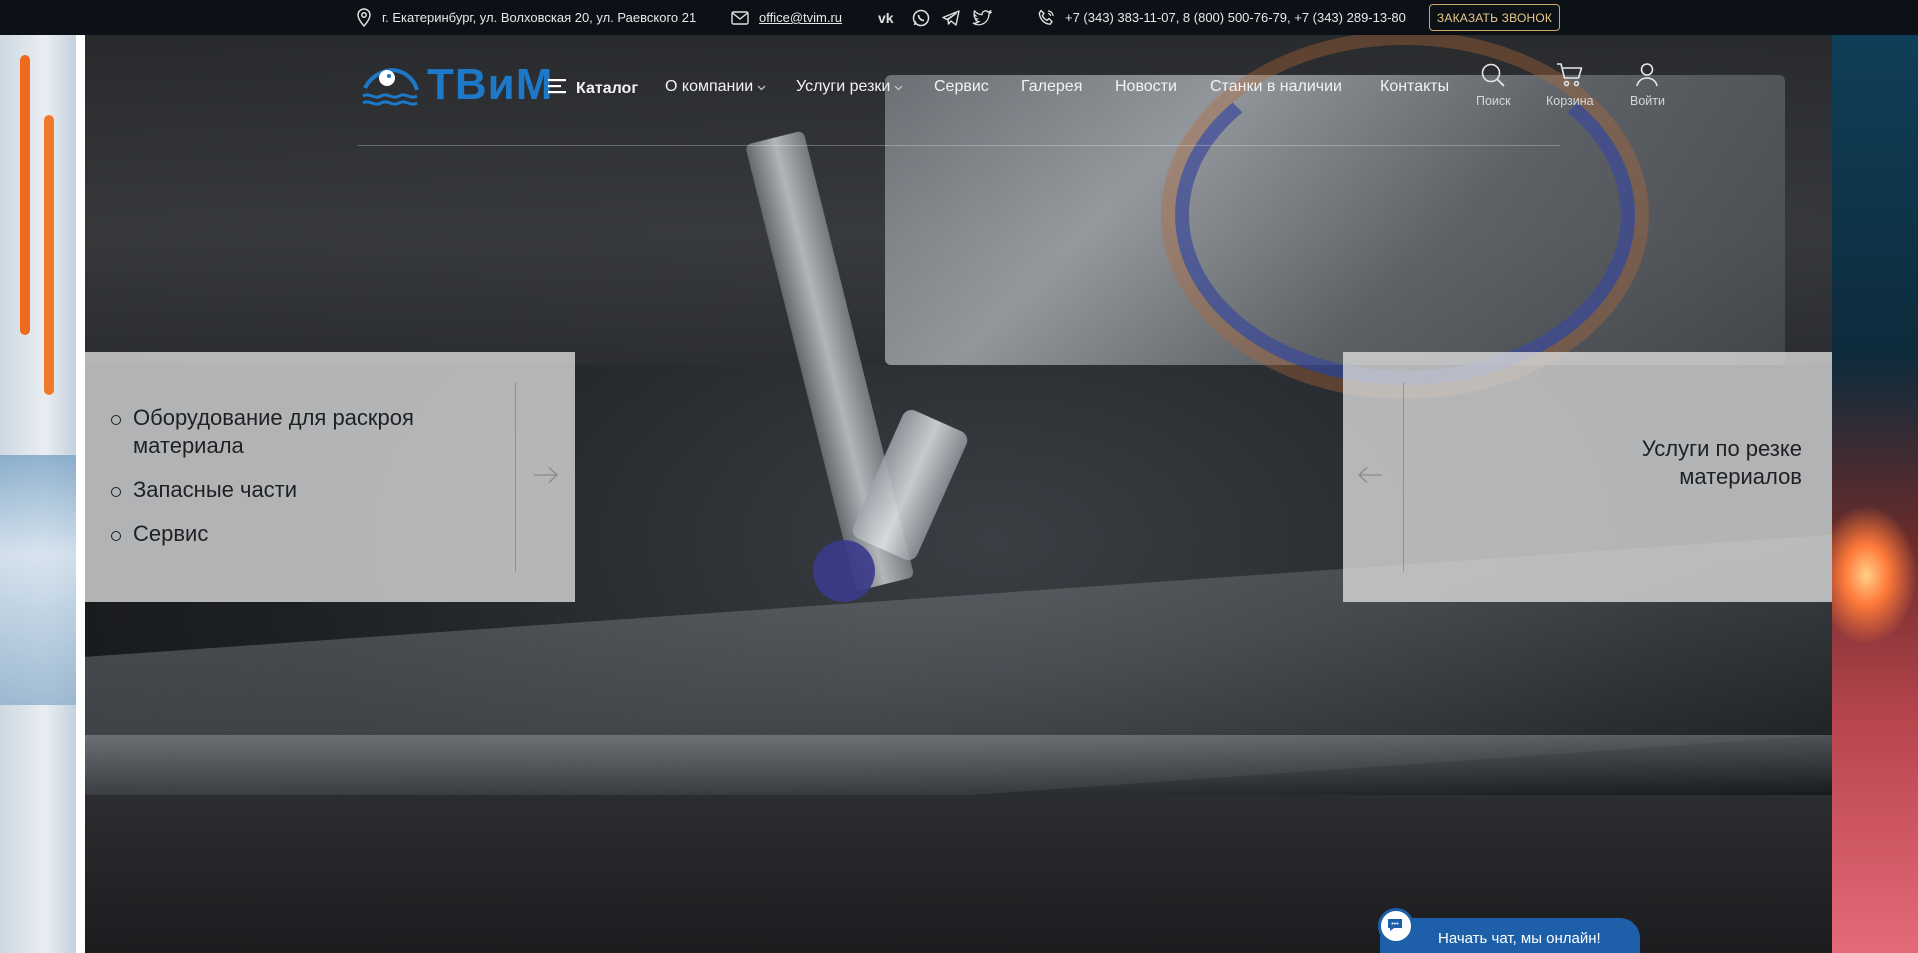 This screenshot has height=953, width=1918. I want to click on phone-icon, so click(1046, 18).